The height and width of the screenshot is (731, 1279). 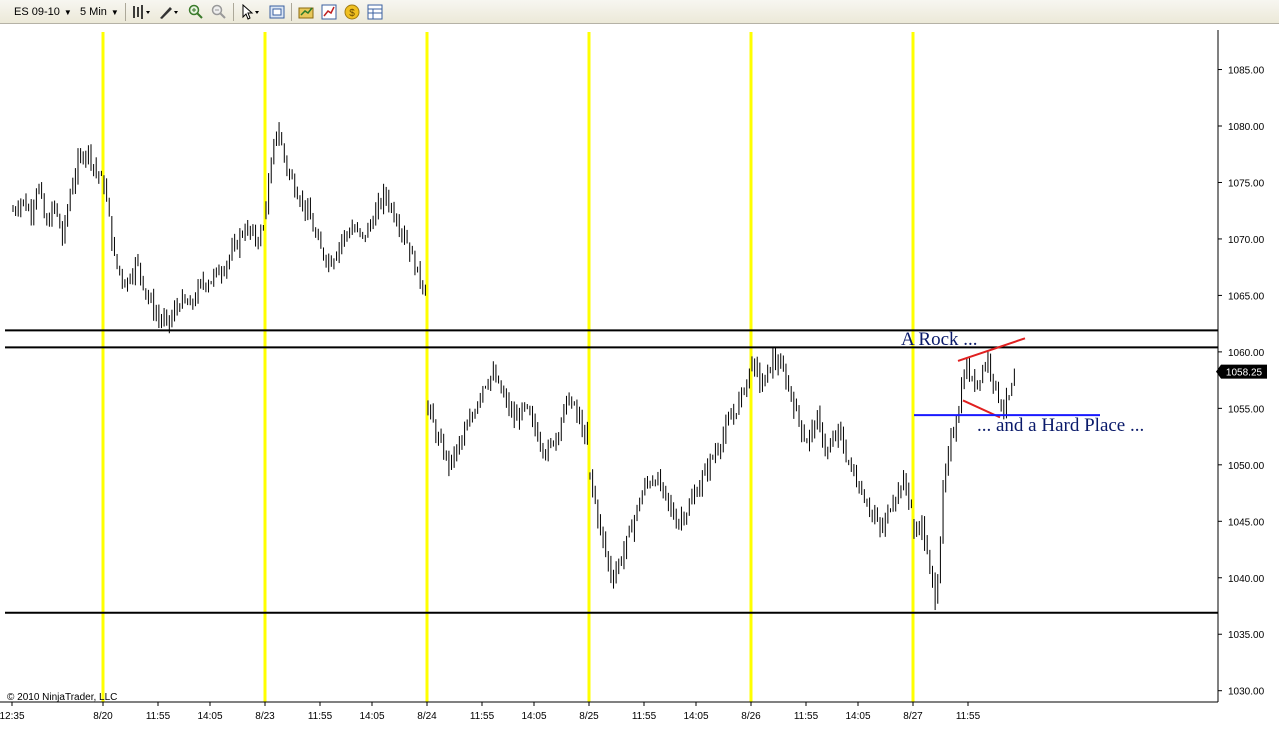 What do you see at coordinates (1246, 183) in the screenshot?
I see `y-tick-label: 1075.00` at bounding box center [1246, 183].